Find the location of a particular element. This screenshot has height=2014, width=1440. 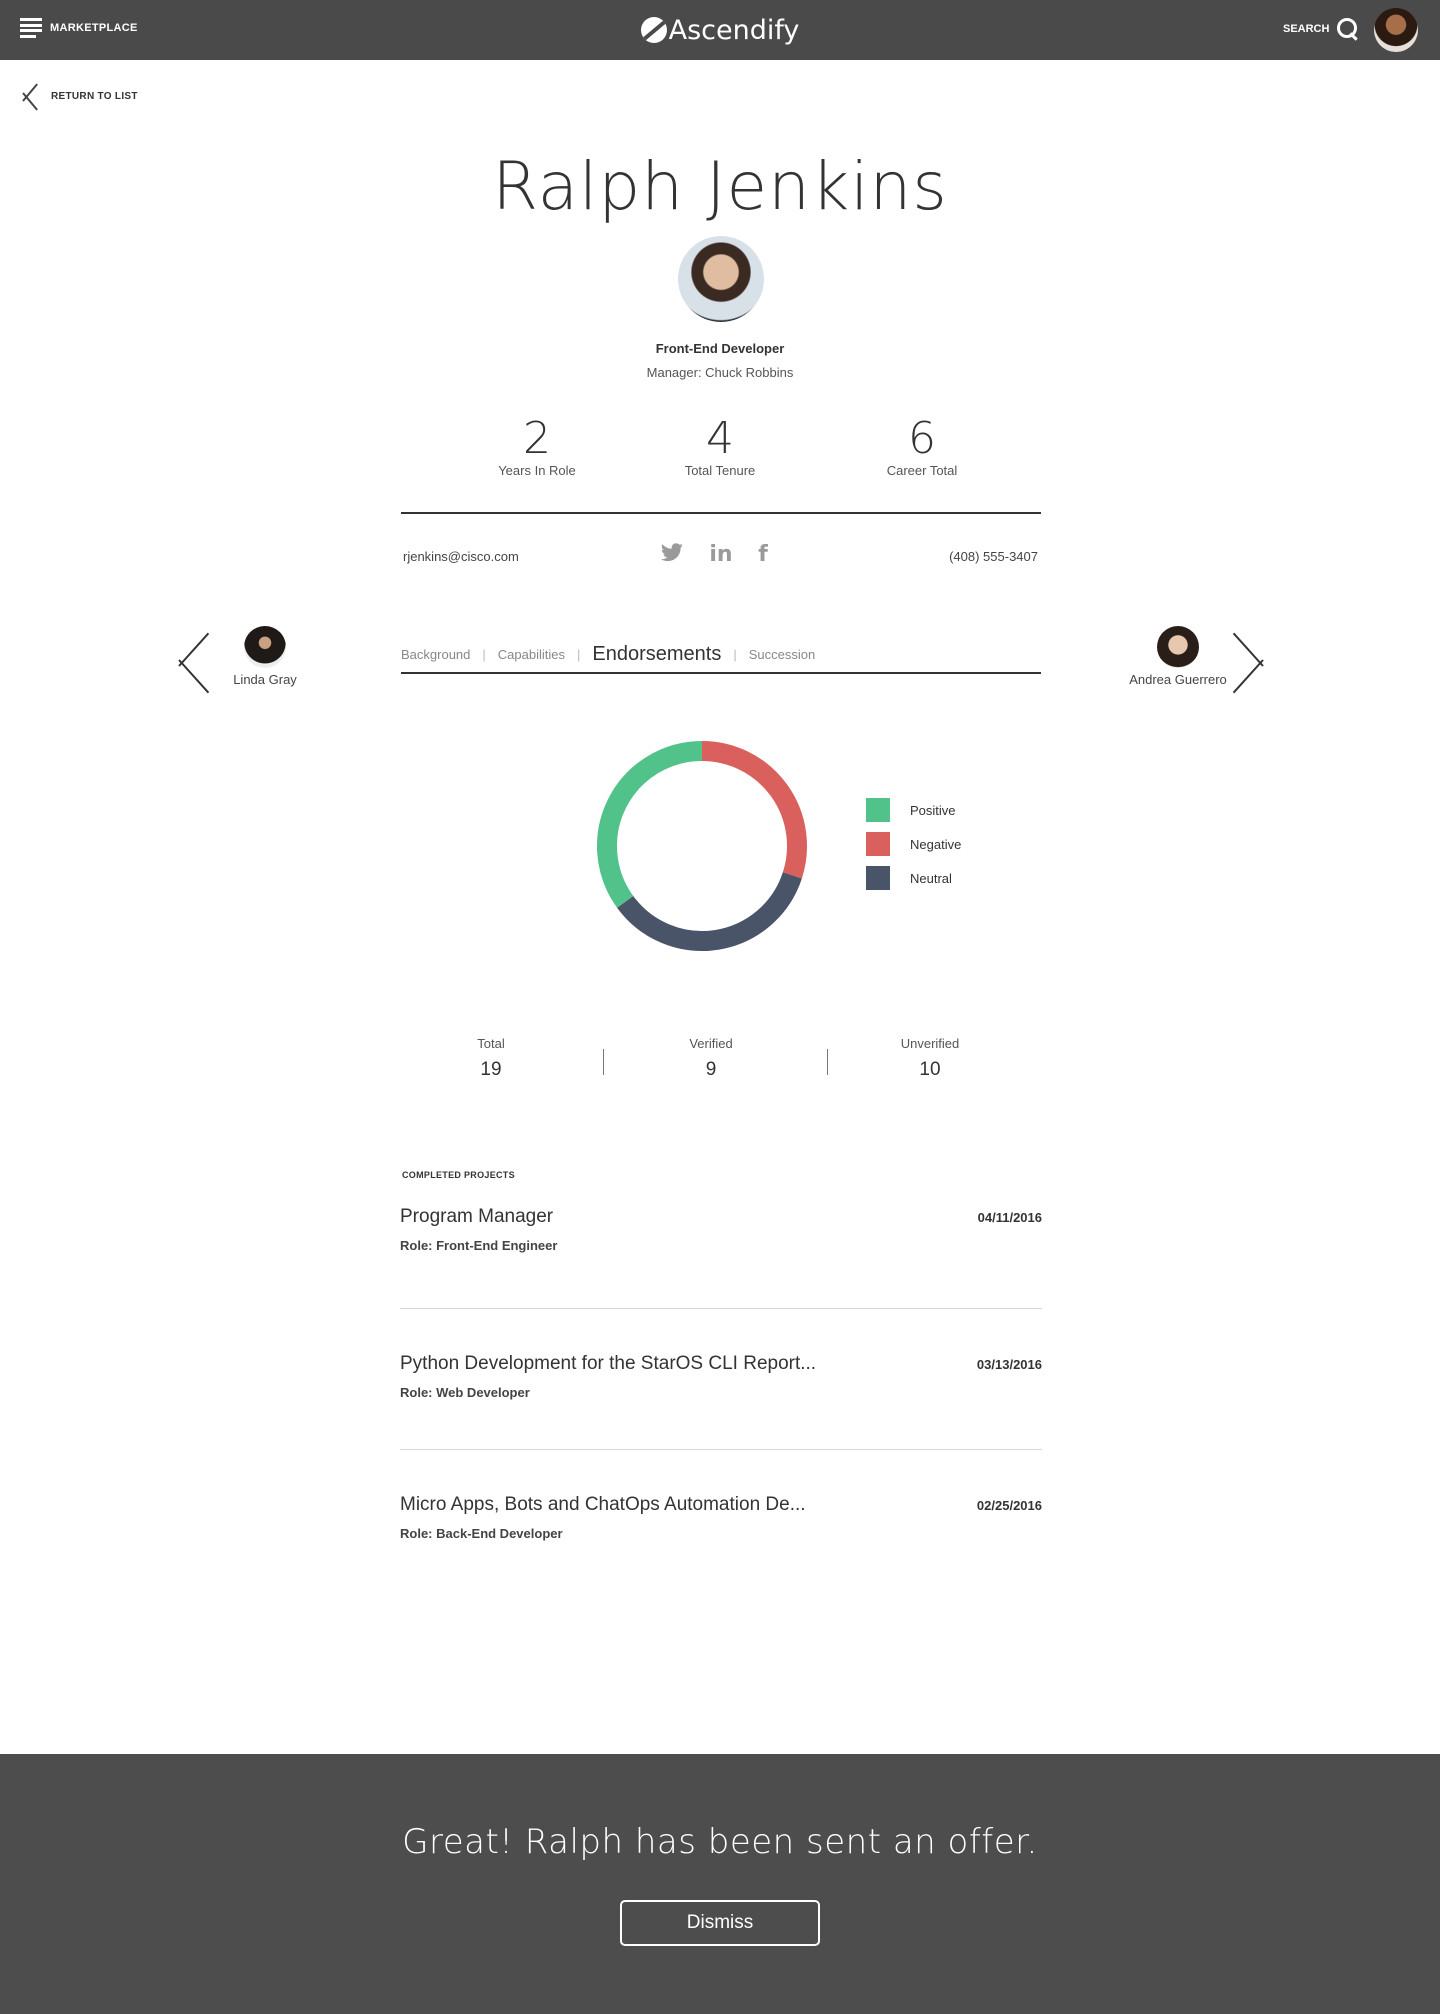

summary-unverified: Unverified 10 is located at coordinates (930, 1058).